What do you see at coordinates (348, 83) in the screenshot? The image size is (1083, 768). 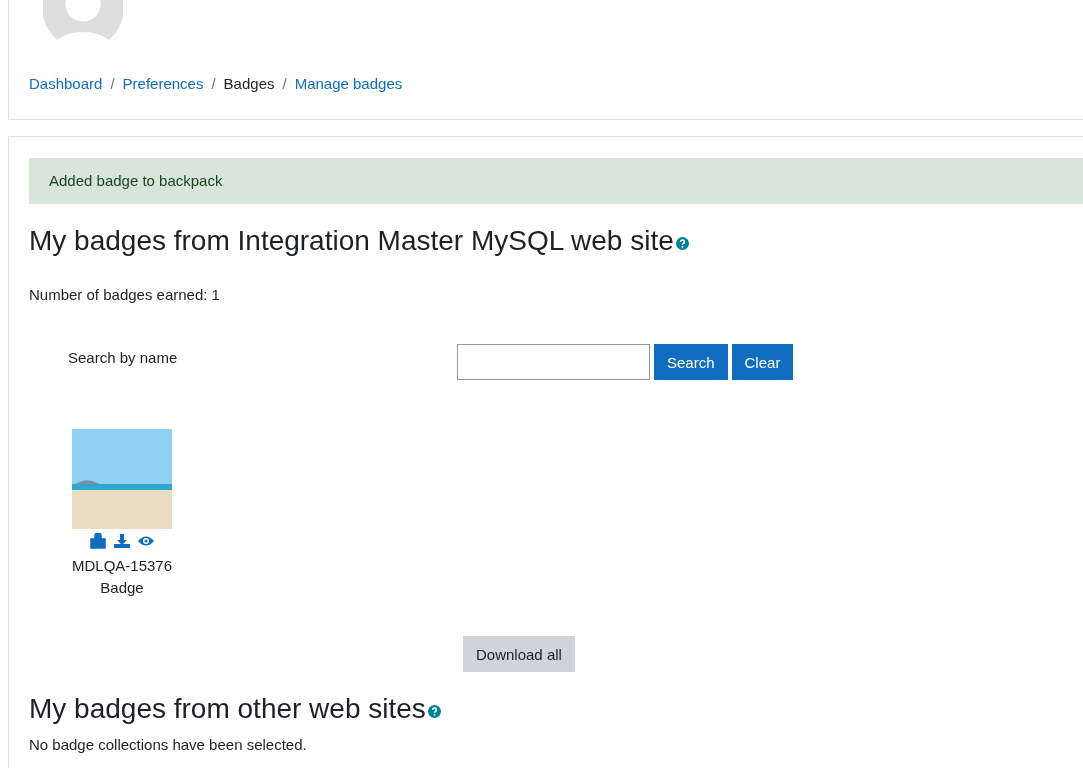 I see `breadcrumb-link: Manage badges` at bounding box center [348, 83].